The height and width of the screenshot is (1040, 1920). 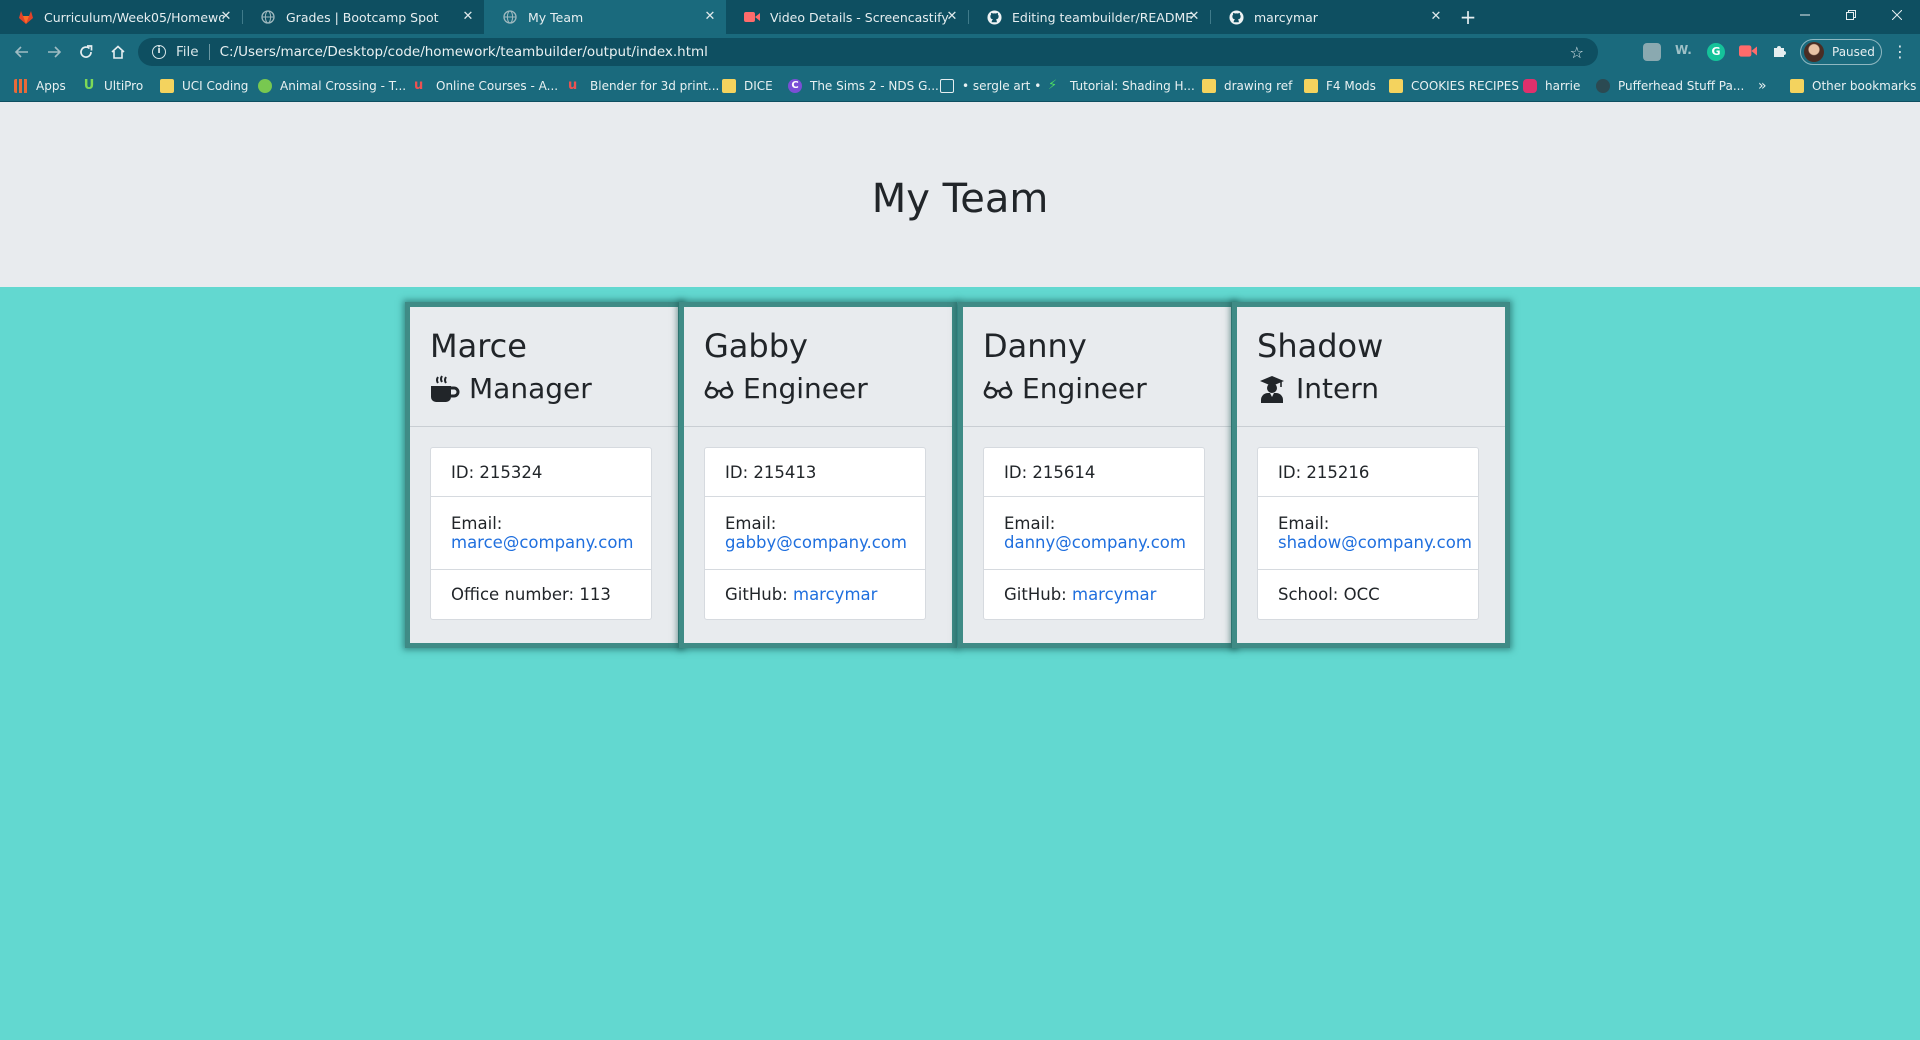 I want to click on grammarly-icon: G, so click(x=1716, y=52).